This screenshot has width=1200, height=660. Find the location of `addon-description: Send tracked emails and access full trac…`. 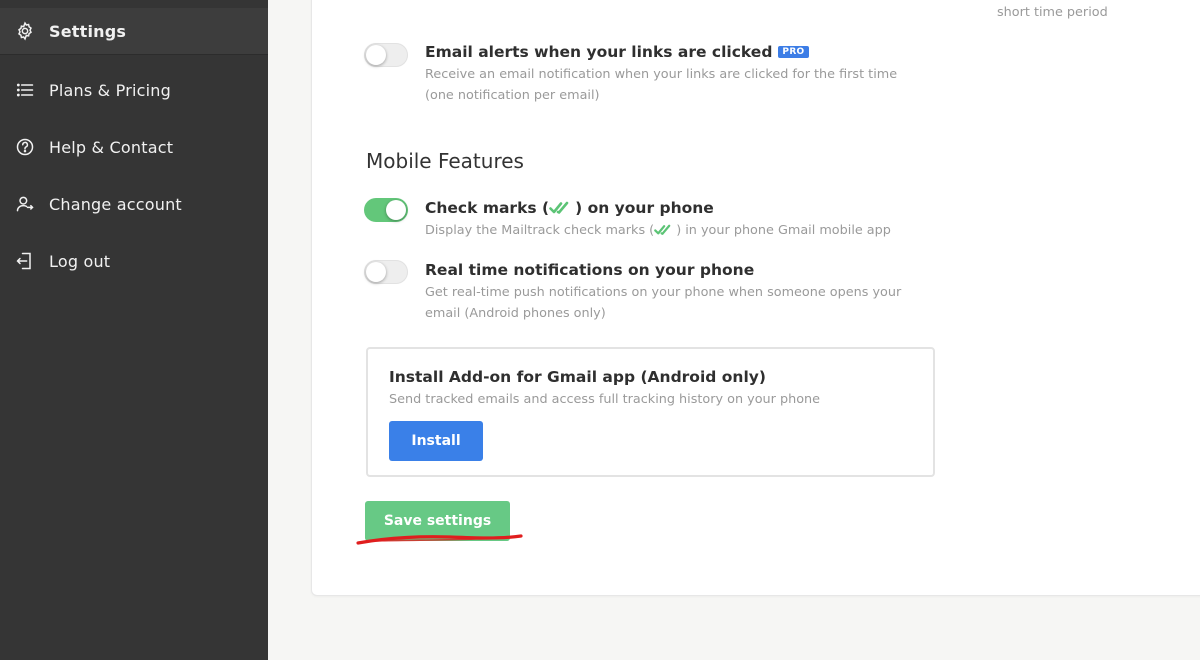

addon-description: Send tracked emails and access full trac… is located at coordinates (605, 399).